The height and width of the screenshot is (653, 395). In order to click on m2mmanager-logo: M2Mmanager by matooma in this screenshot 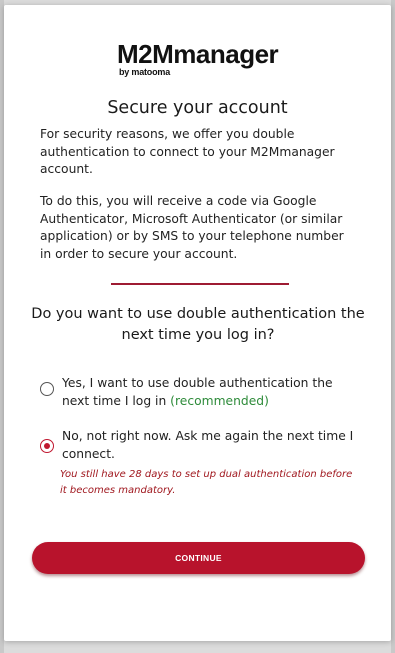, I will do `click(202, 60)`.